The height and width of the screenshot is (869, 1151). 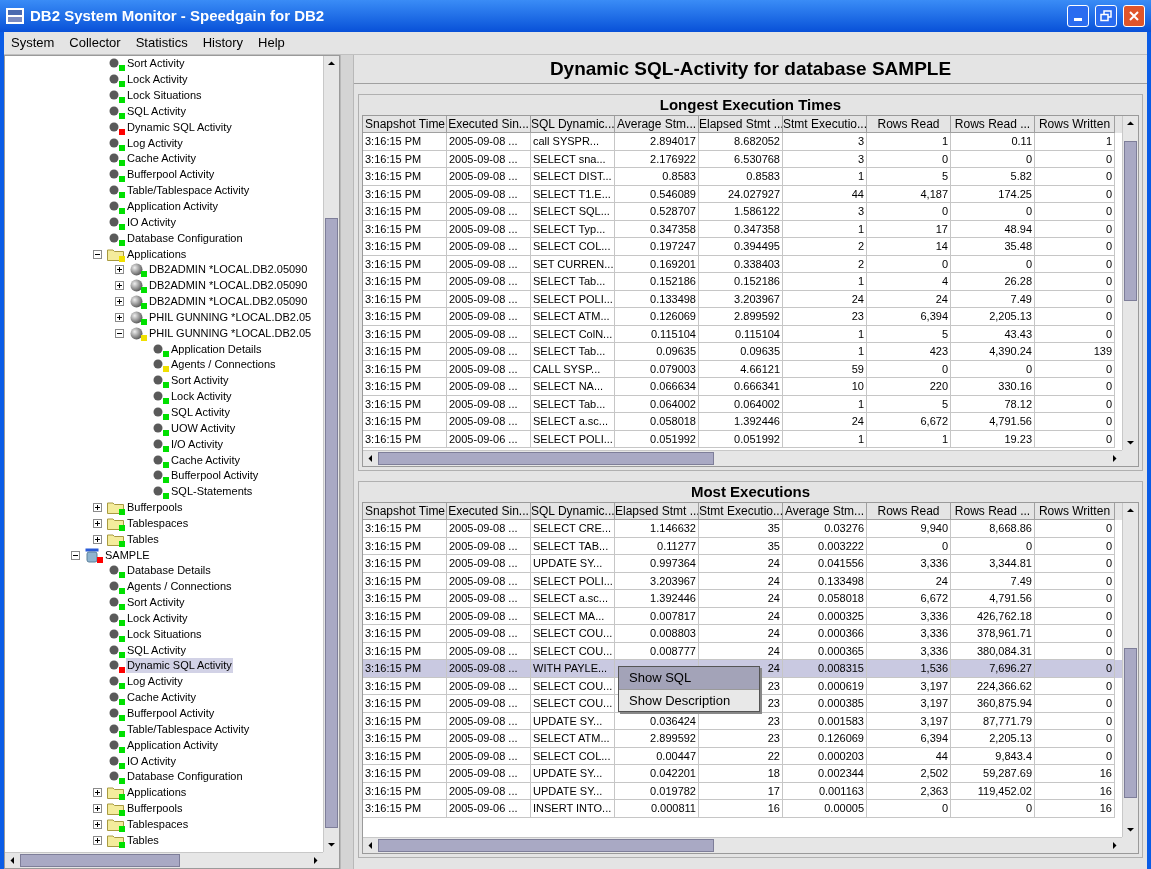 I want to click on table-cell: 3, so click(x=860, y=141).